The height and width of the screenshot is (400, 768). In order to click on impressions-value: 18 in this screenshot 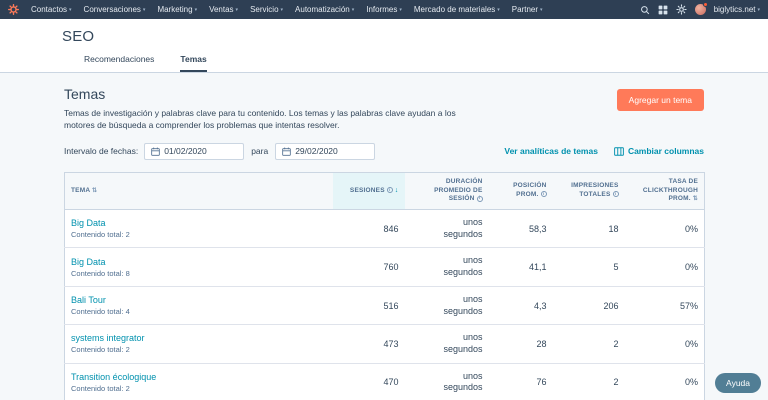, I will do `click(613, 228)`.